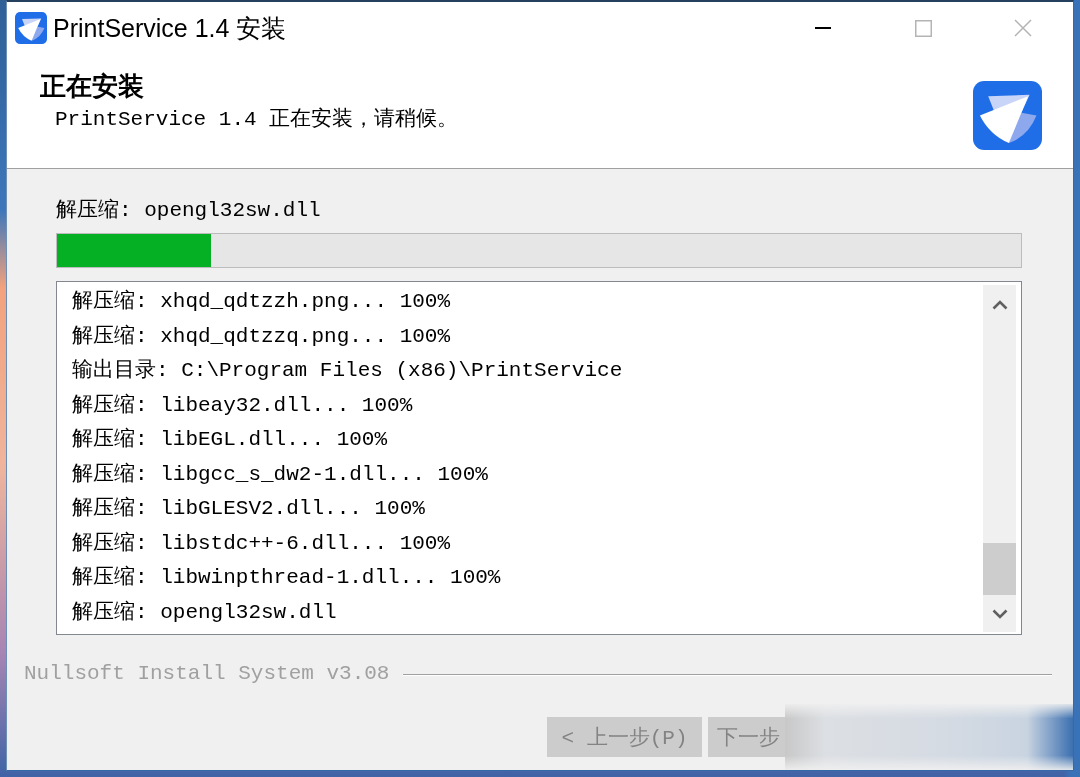 The height and width of the screenshot is (777, 1080). What do you see at coordinates (261, 543) in the screenshot?
I see `log-line: 解压缩: libstdc++-6.dll... 100%` at bounding box center [261, 543].